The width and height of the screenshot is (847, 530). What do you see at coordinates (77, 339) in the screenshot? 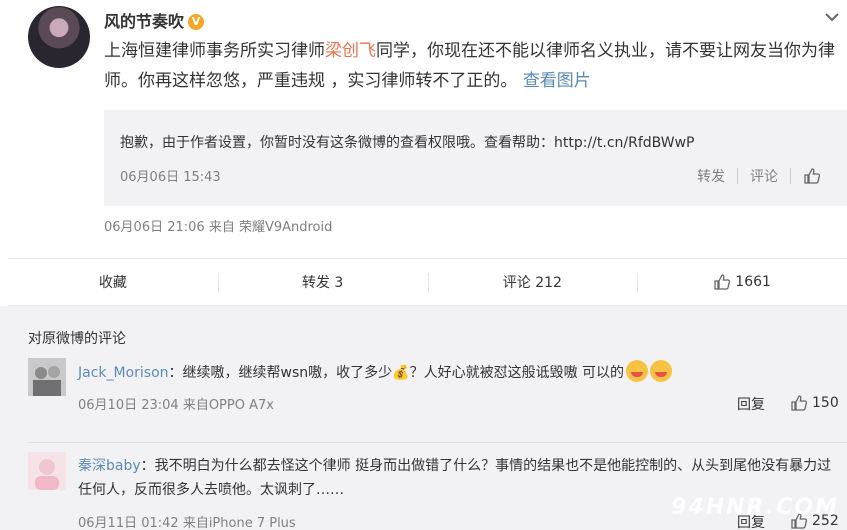
I see `comments-title: 对原微博的评论` at bounding box center [77, 339].